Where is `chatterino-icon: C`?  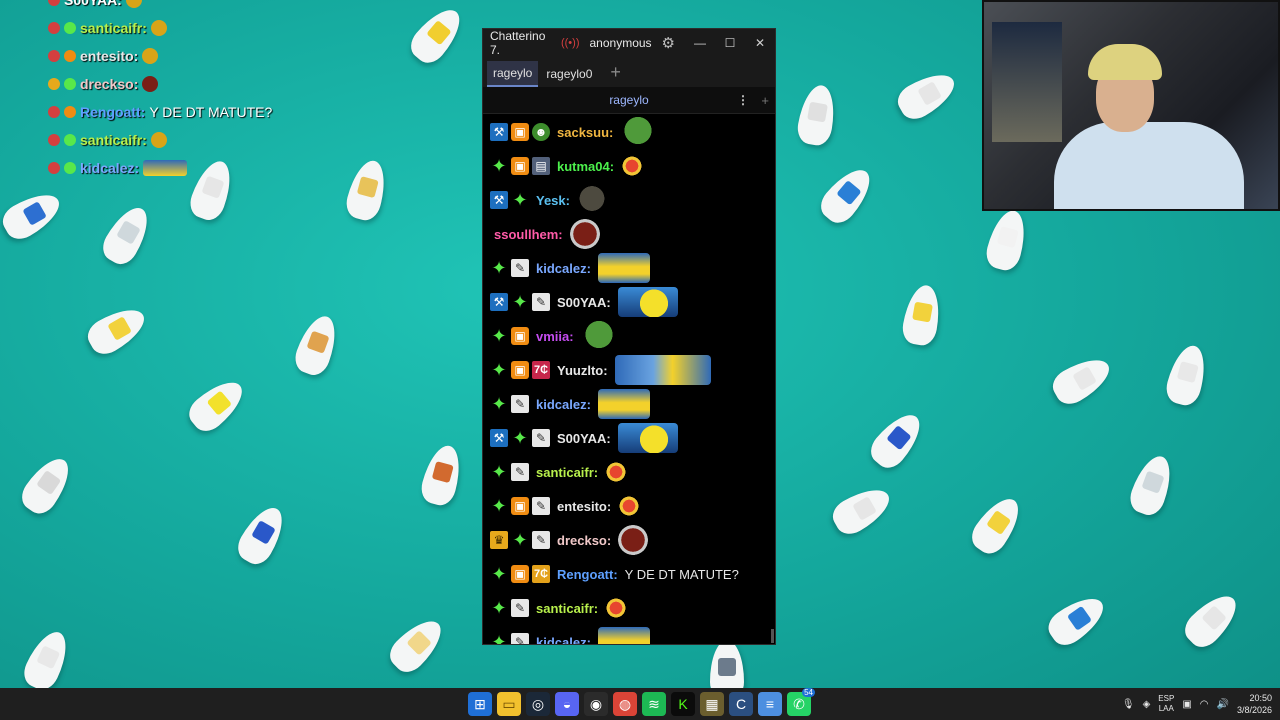 chatterino-icon: C is located at coordinates (741, 704).